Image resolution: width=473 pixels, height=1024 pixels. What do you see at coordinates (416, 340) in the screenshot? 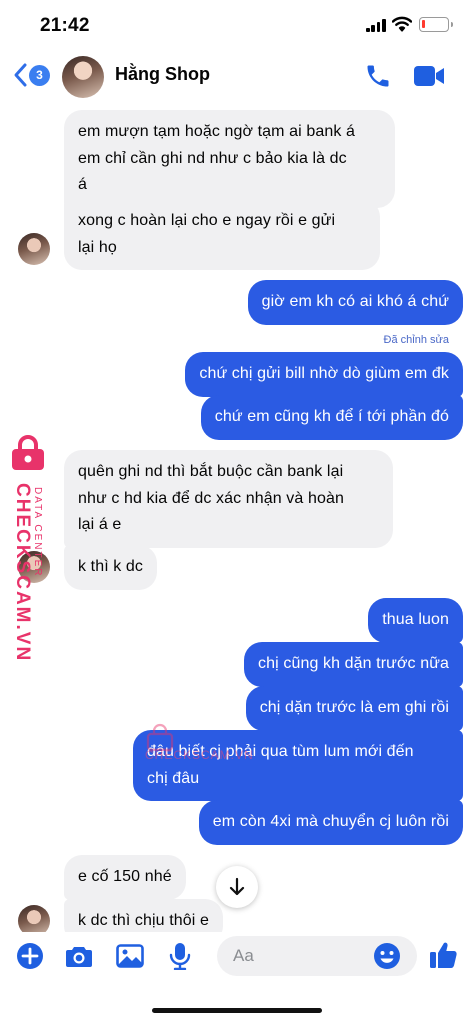
I see `edited-label: Đã chỉnh sửa` at bounding box center [416, 340].